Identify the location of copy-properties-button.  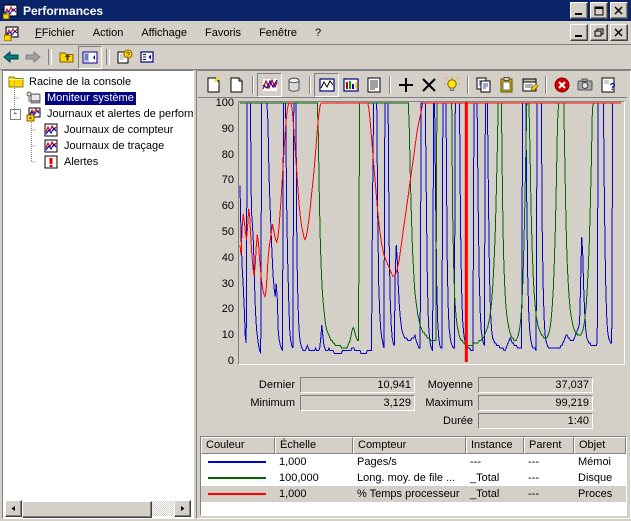
(483, 85).